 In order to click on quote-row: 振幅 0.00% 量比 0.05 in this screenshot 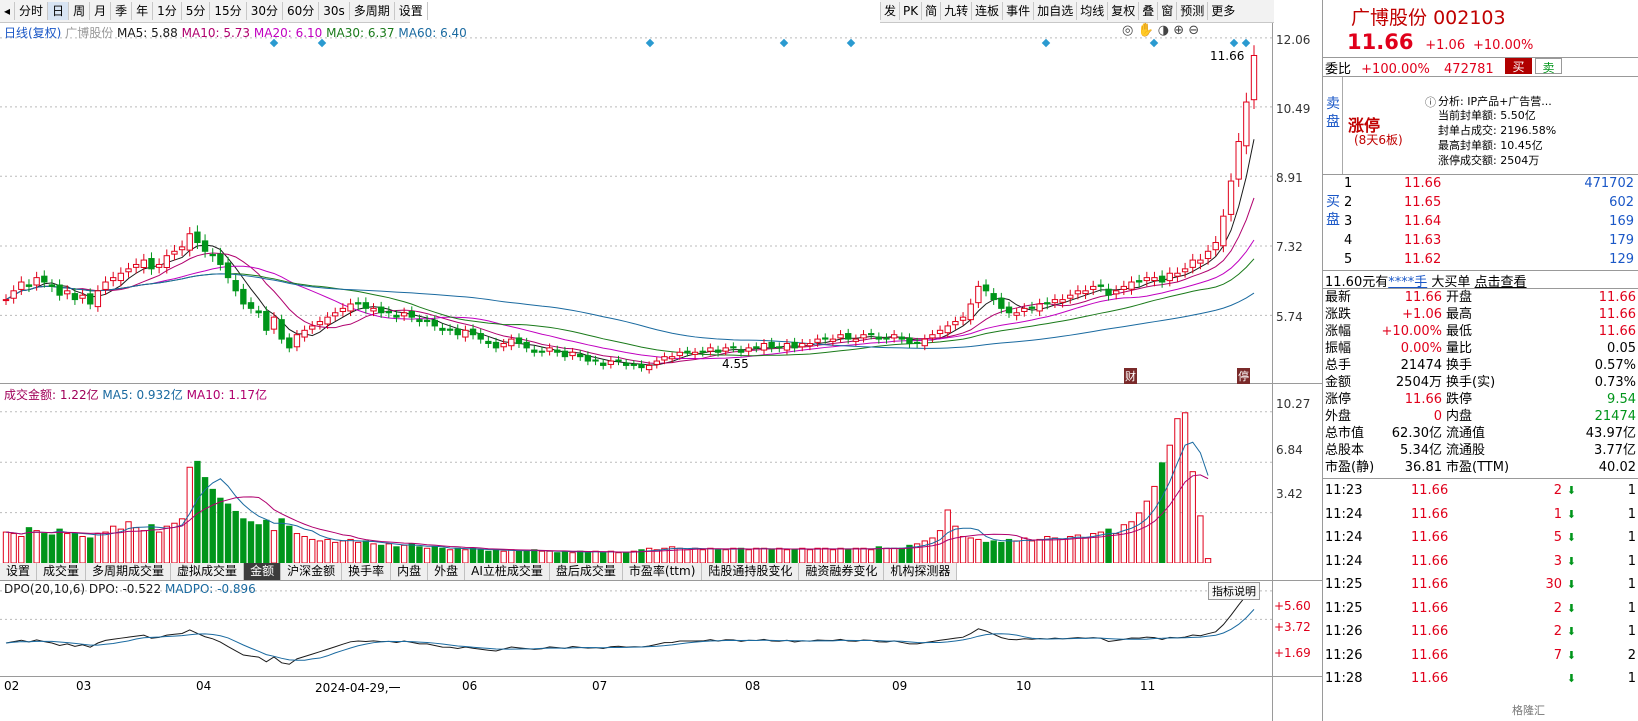, I will do `click(1481, 348)`.